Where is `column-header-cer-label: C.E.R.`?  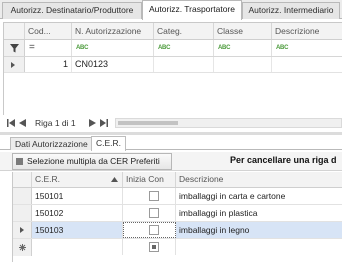
column-header-cer-label: C.E.R. is located at coordinates (48, 179).